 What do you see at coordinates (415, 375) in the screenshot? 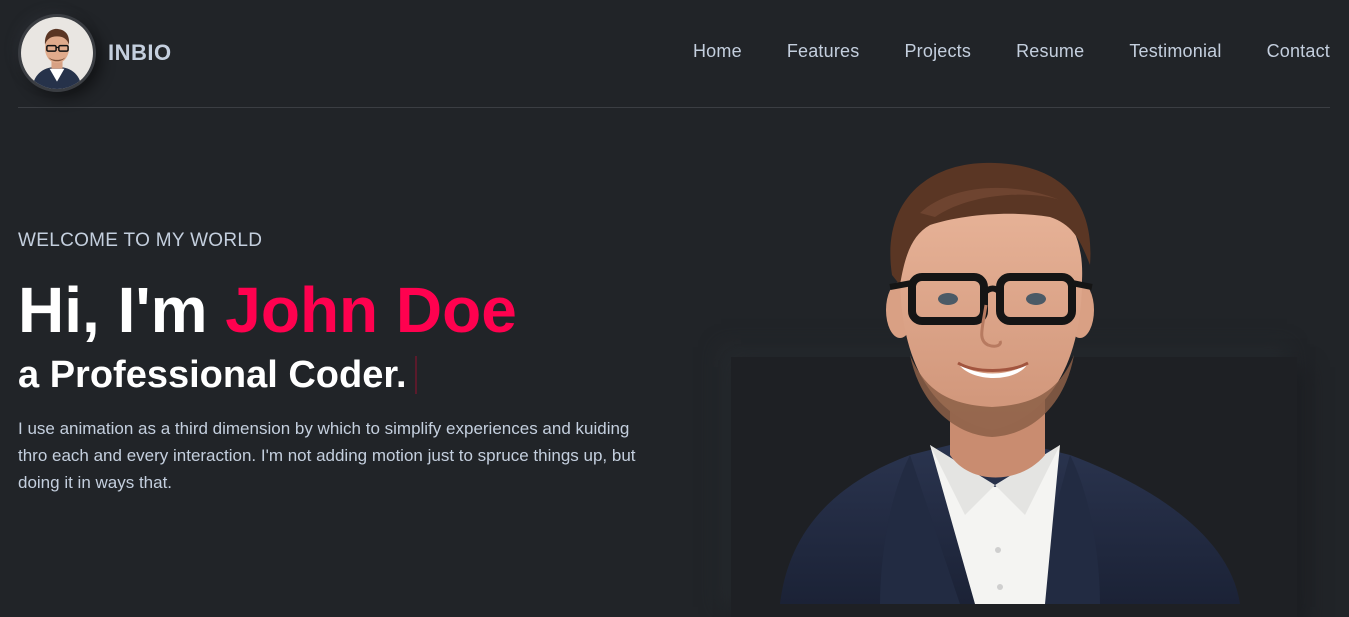
I see `typing-cursor` at bounding box center [415, 375].